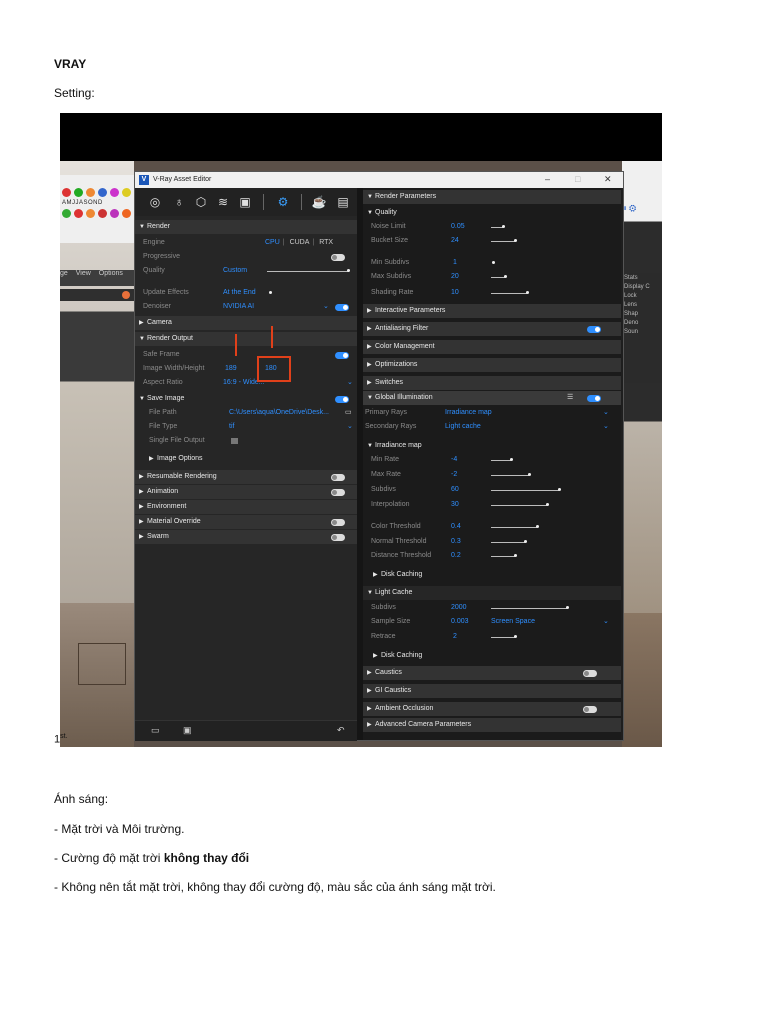 Image resolution: width=768 pixels, height=1024 pixels. Describe the element at coordinates (492, 673) in the screenshot. I see `caustics-header: ▶ Caustics` at that location.